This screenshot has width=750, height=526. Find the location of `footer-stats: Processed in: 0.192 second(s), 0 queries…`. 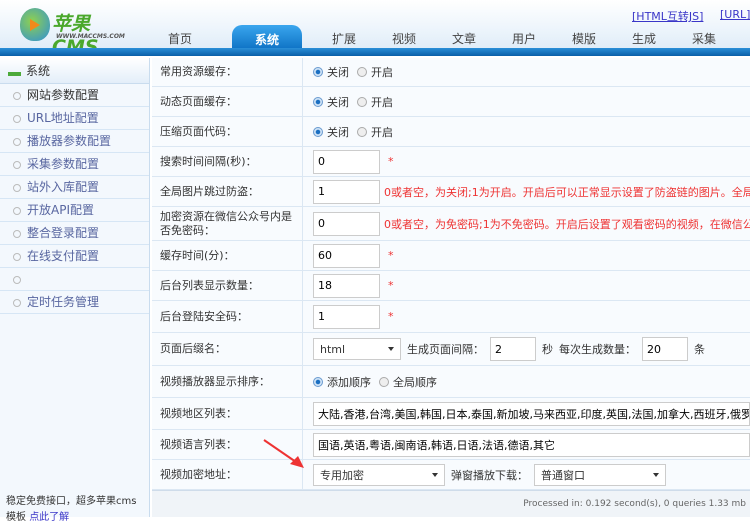

footer-stats: Processed in: 0.192 second(s), 0 queries… is located at coordinates (451, 503).